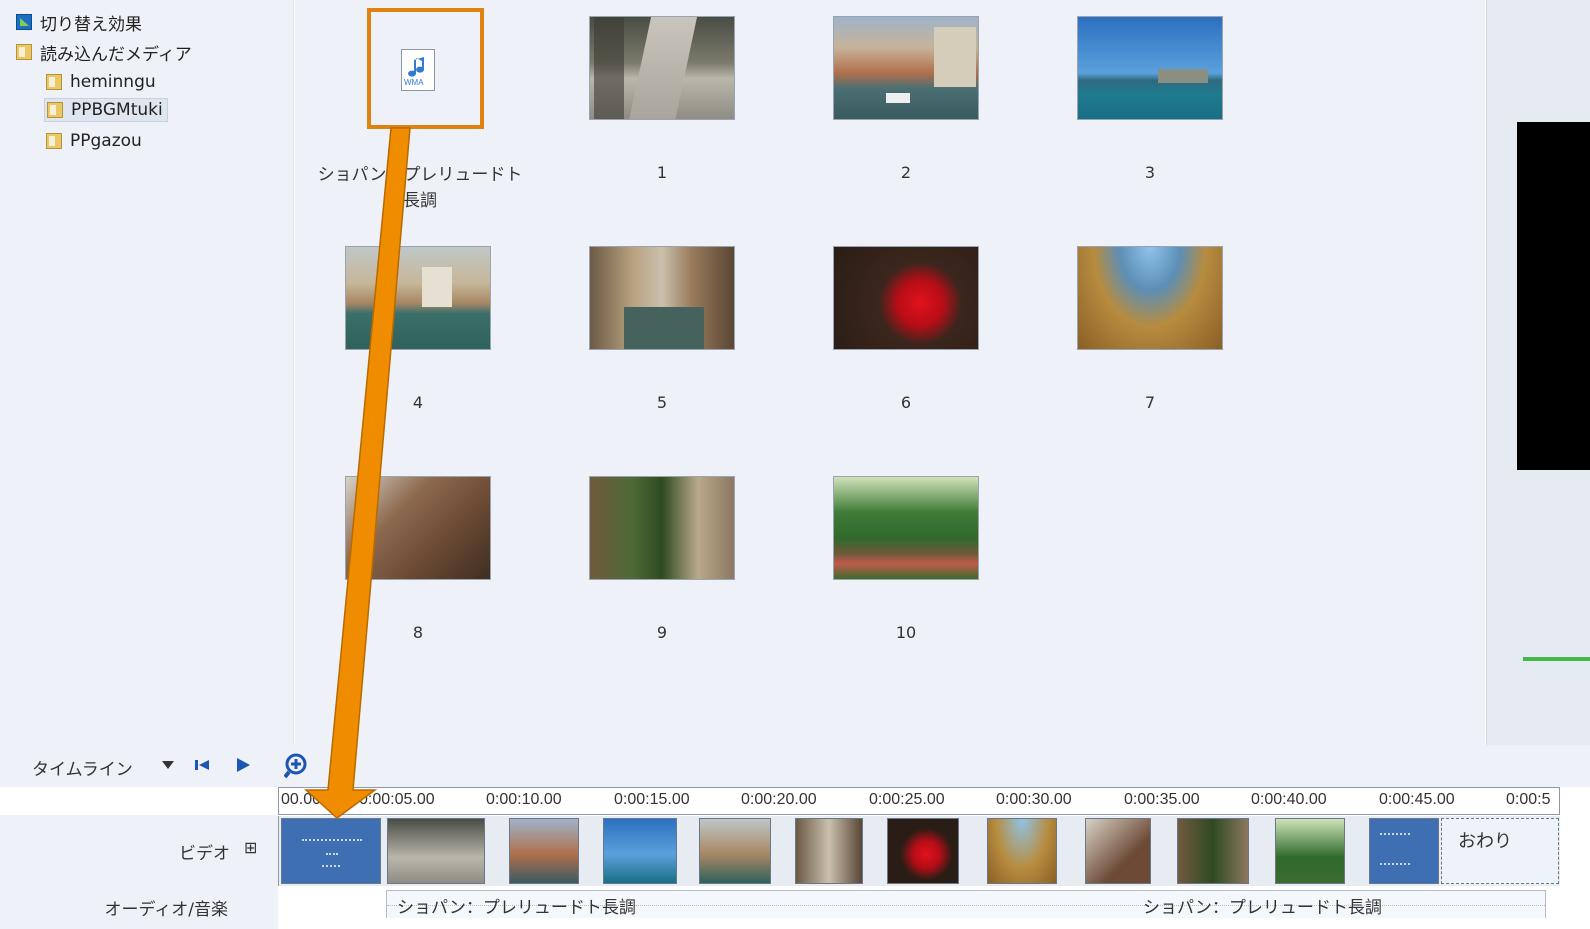 Image resolution: width=1590 pixels, height=929 pixels. I want to click on ruler-tick-label: 0:00:45.00, so click(1417, 799).